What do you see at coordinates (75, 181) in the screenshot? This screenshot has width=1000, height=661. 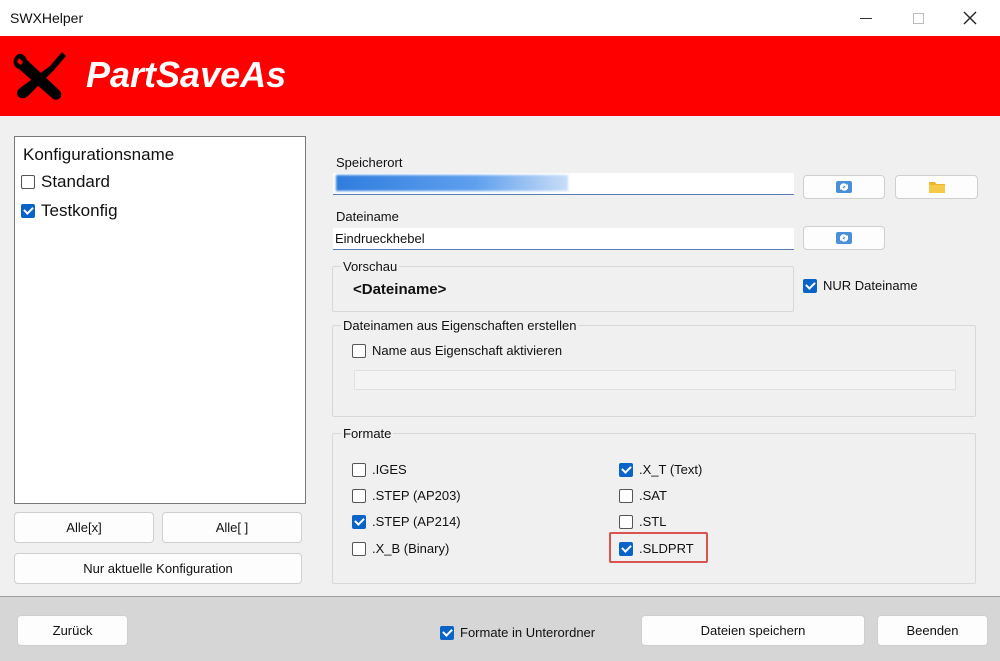 I see `config-item-label: Standard` at bounding box center [75, 181].